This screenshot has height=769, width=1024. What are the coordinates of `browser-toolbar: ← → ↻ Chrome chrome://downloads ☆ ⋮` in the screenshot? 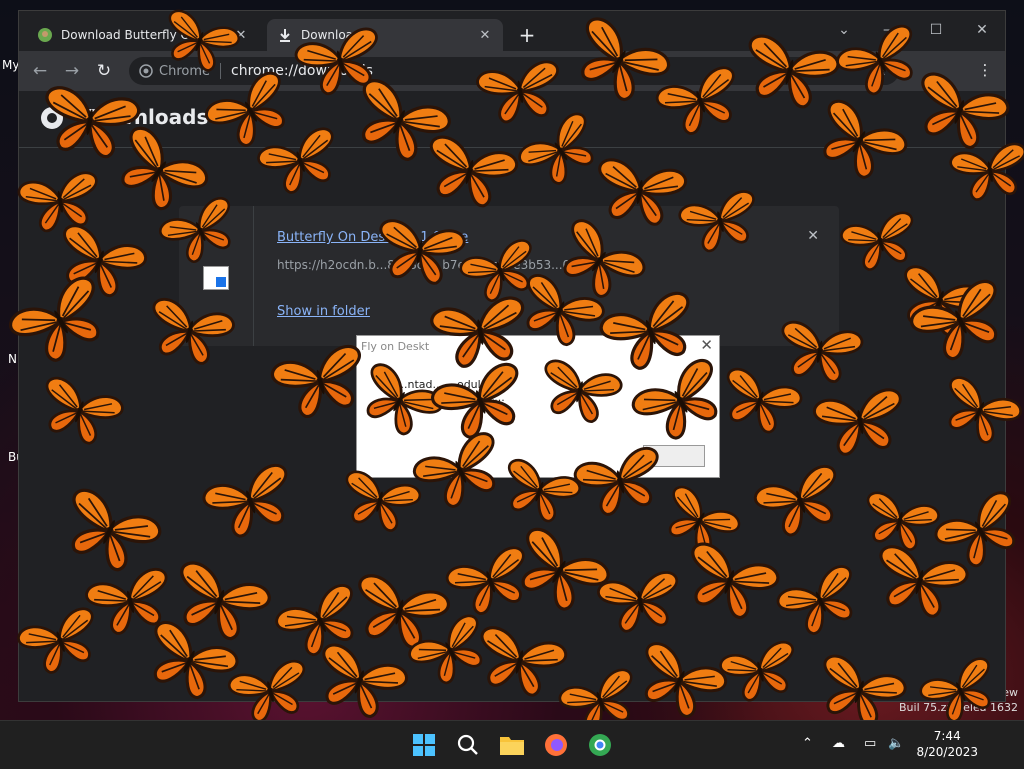 It's located at (512, 71).